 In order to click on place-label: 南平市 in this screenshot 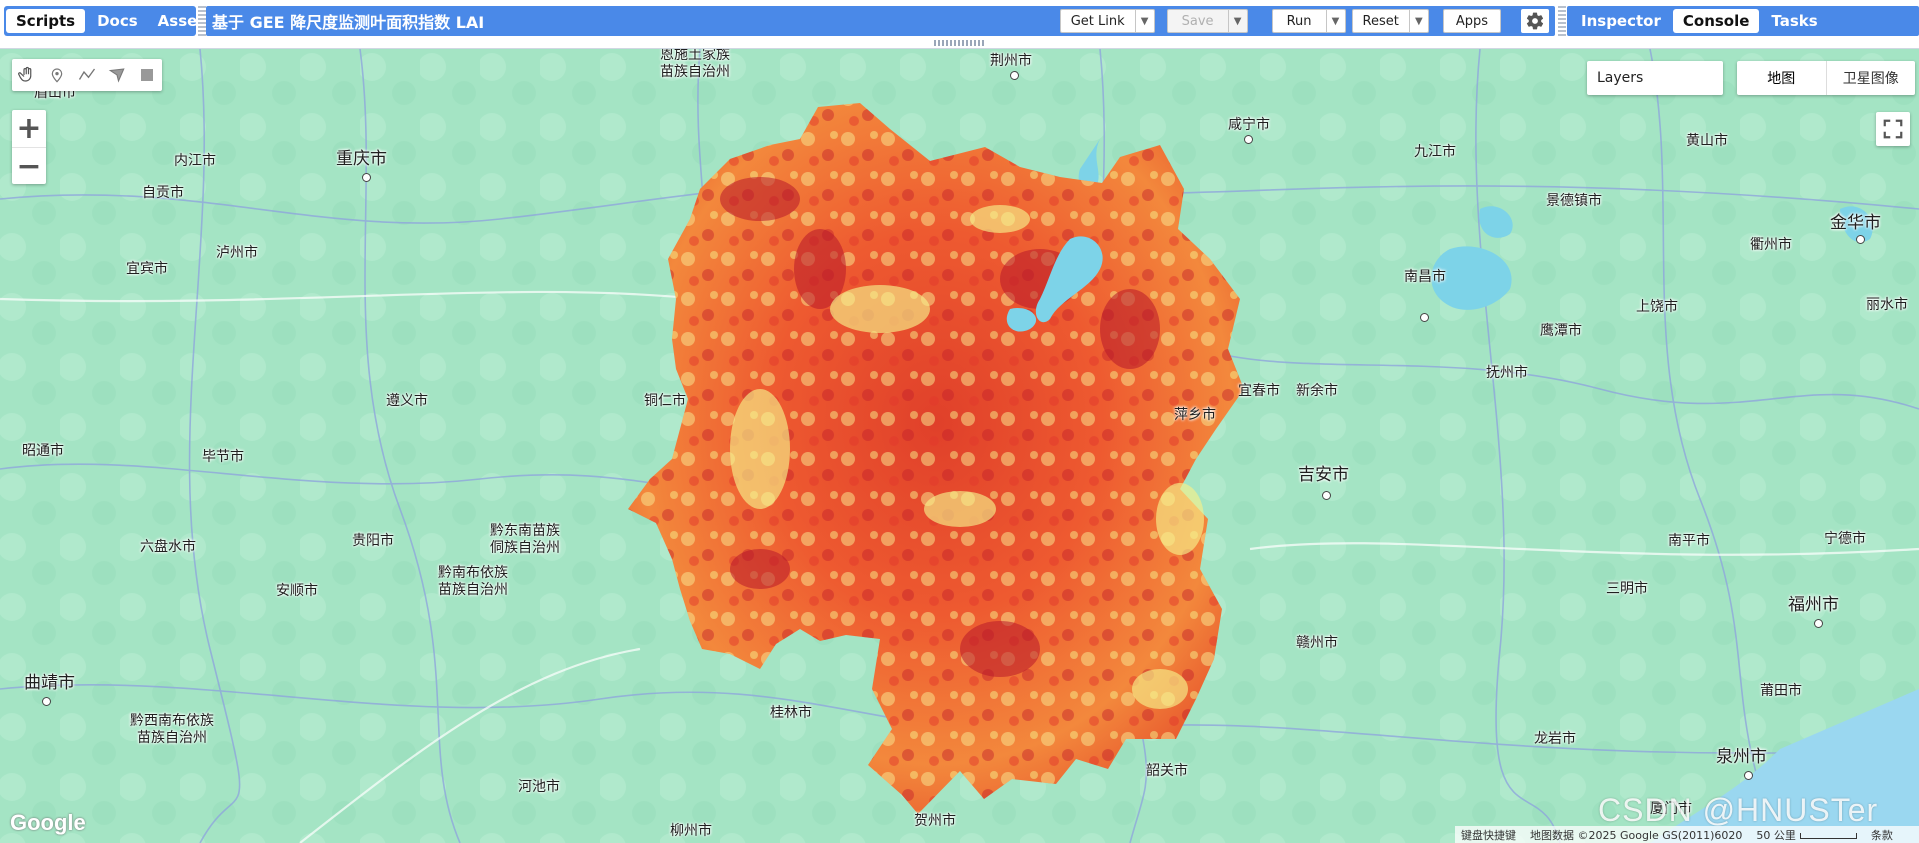, I will do `click(1689, 541)`.